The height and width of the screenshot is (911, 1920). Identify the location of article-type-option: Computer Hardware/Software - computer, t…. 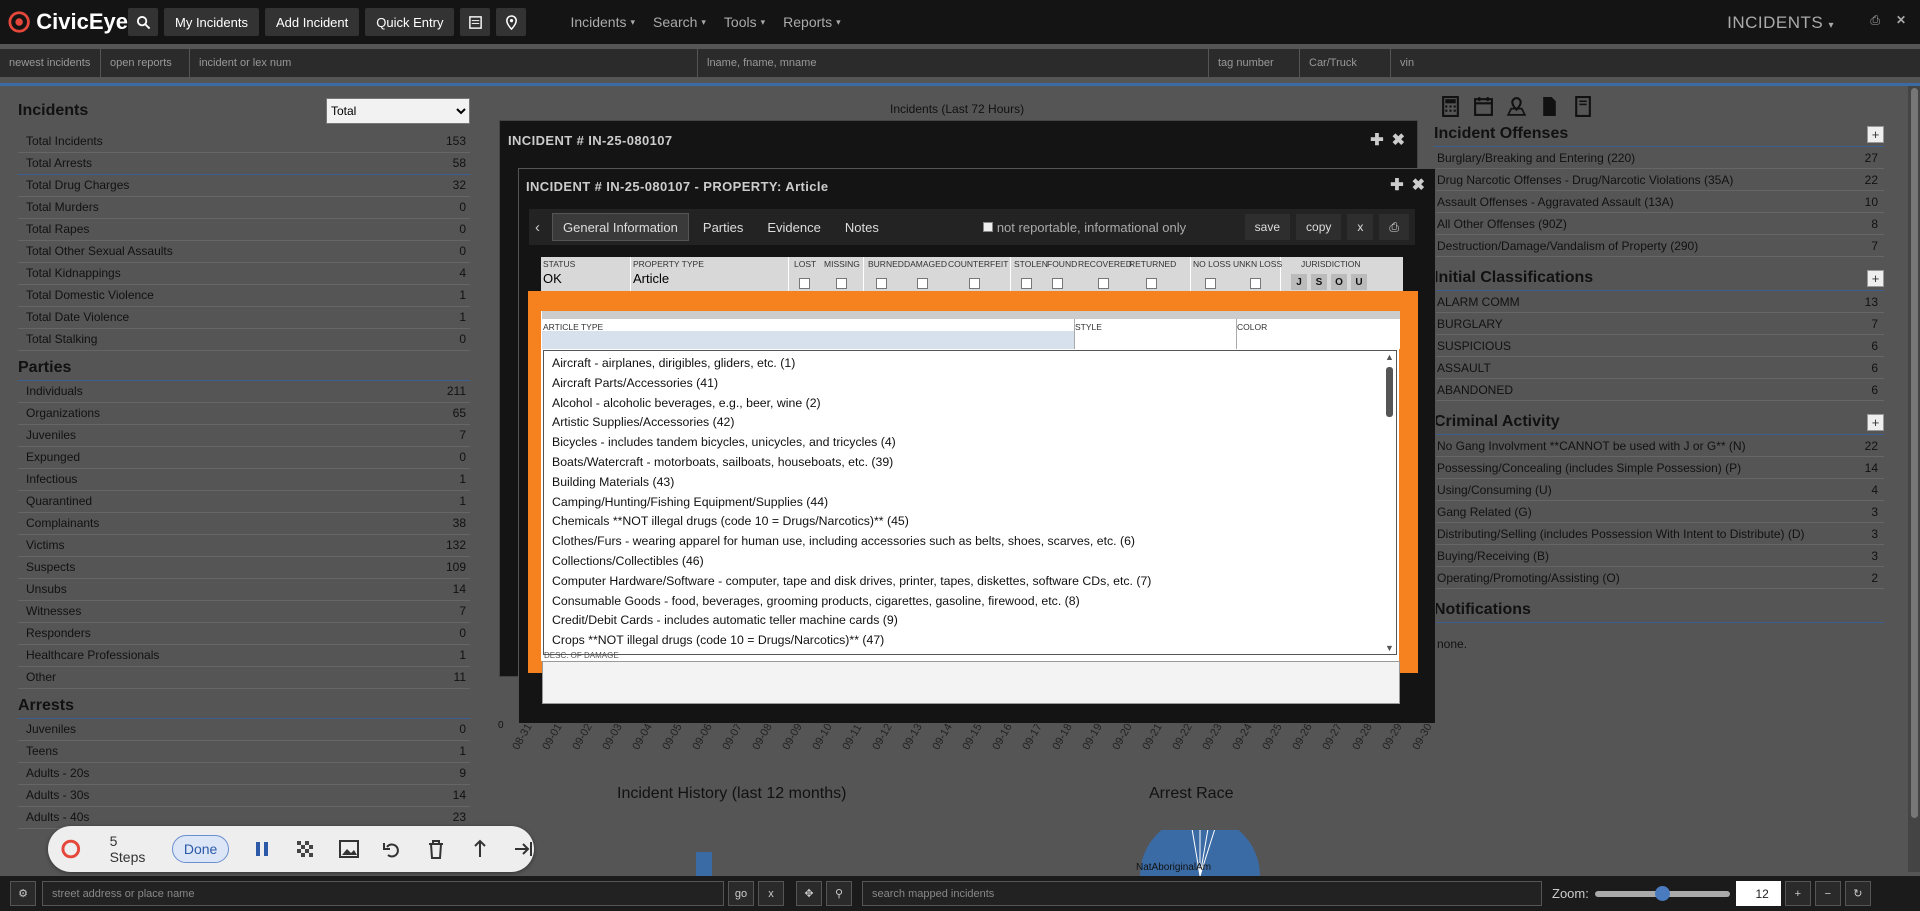
(970, 579).